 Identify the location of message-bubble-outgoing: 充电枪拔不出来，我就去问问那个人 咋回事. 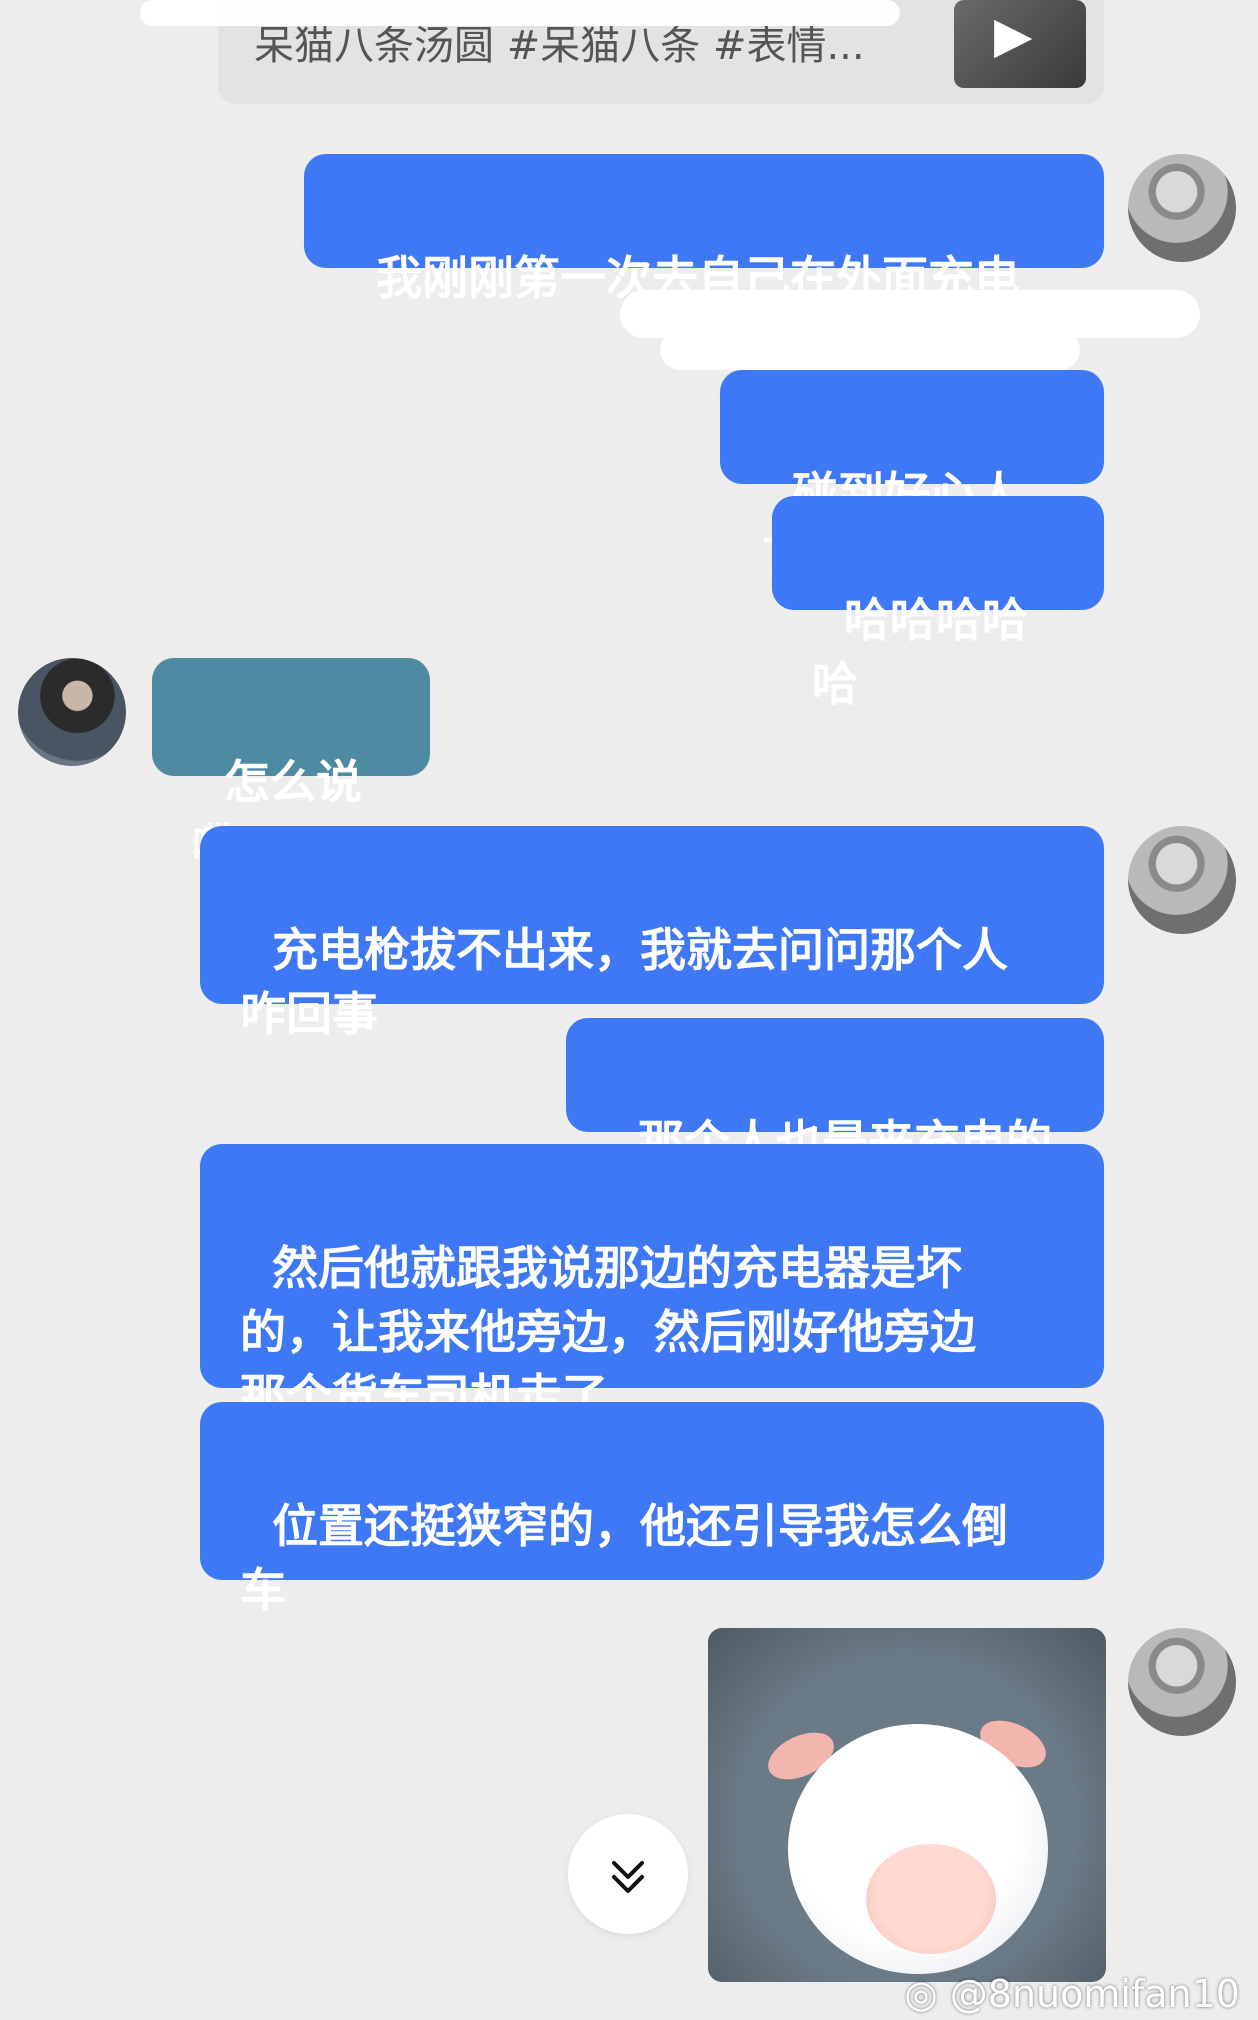
(652, 933).